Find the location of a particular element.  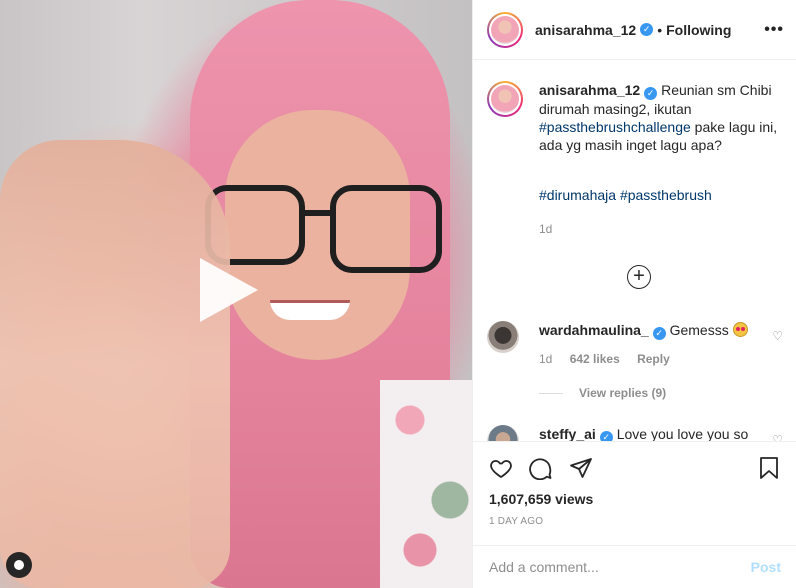

comment-meta: 1d 642 likes Reply is located at coordinates (651, 359).